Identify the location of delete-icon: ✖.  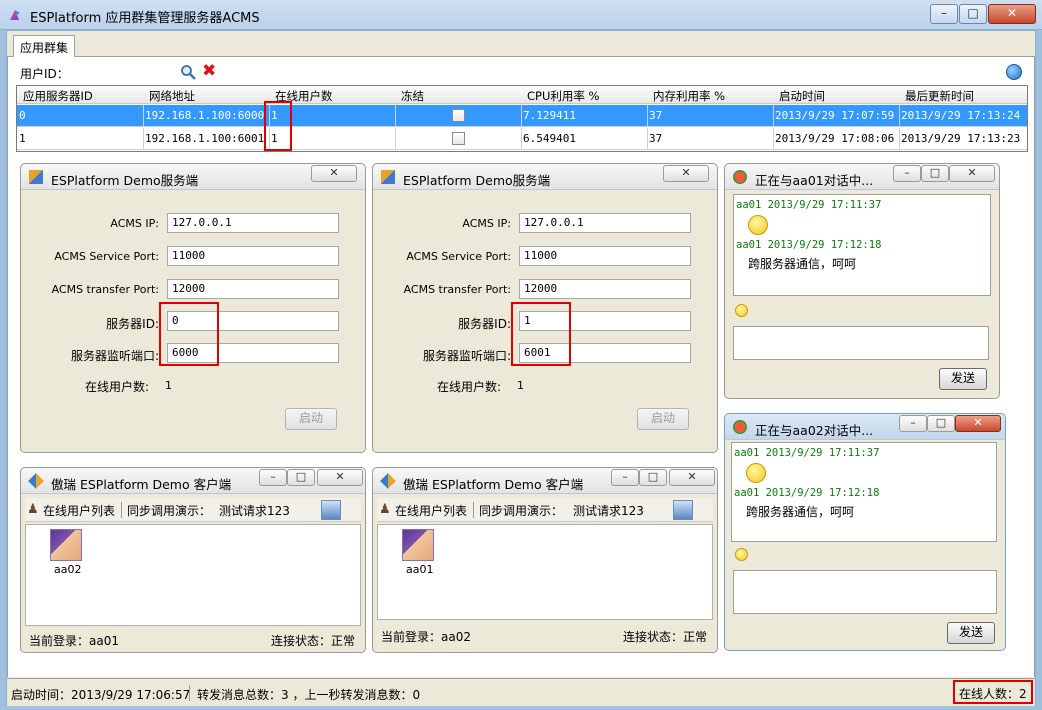
(209, 71).